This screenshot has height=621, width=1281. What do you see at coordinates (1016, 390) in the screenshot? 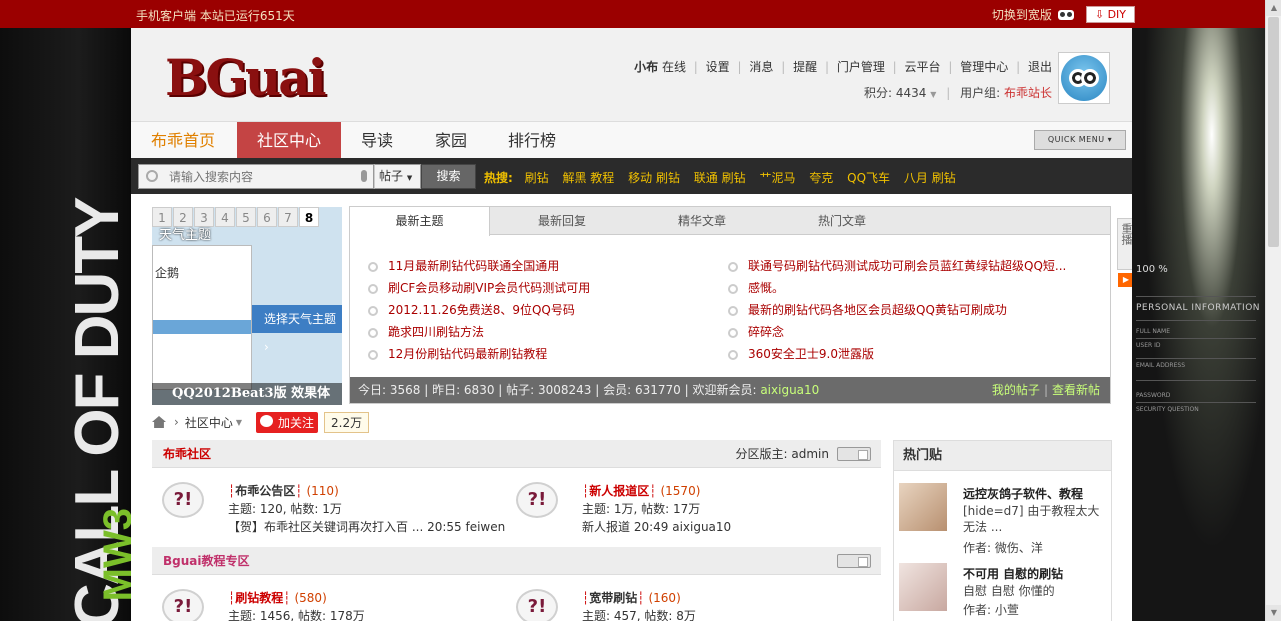
I see `my-posts-link: 我的帖子` at bounding box center [1016, 390].